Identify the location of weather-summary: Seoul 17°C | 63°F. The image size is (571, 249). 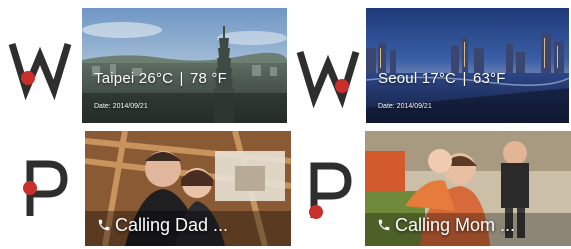
(442, 78).